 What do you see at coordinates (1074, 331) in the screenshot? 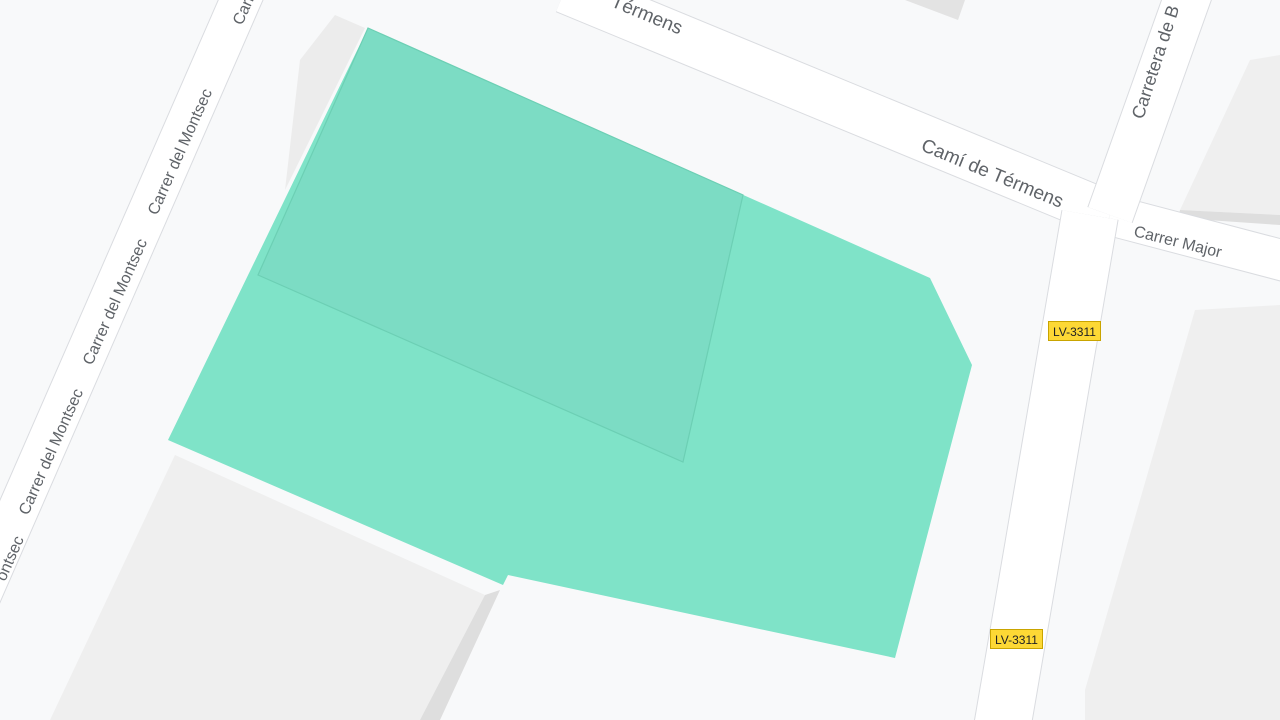
I see `route-badge-top: LV-3311` at bounding box center [1074, 331].